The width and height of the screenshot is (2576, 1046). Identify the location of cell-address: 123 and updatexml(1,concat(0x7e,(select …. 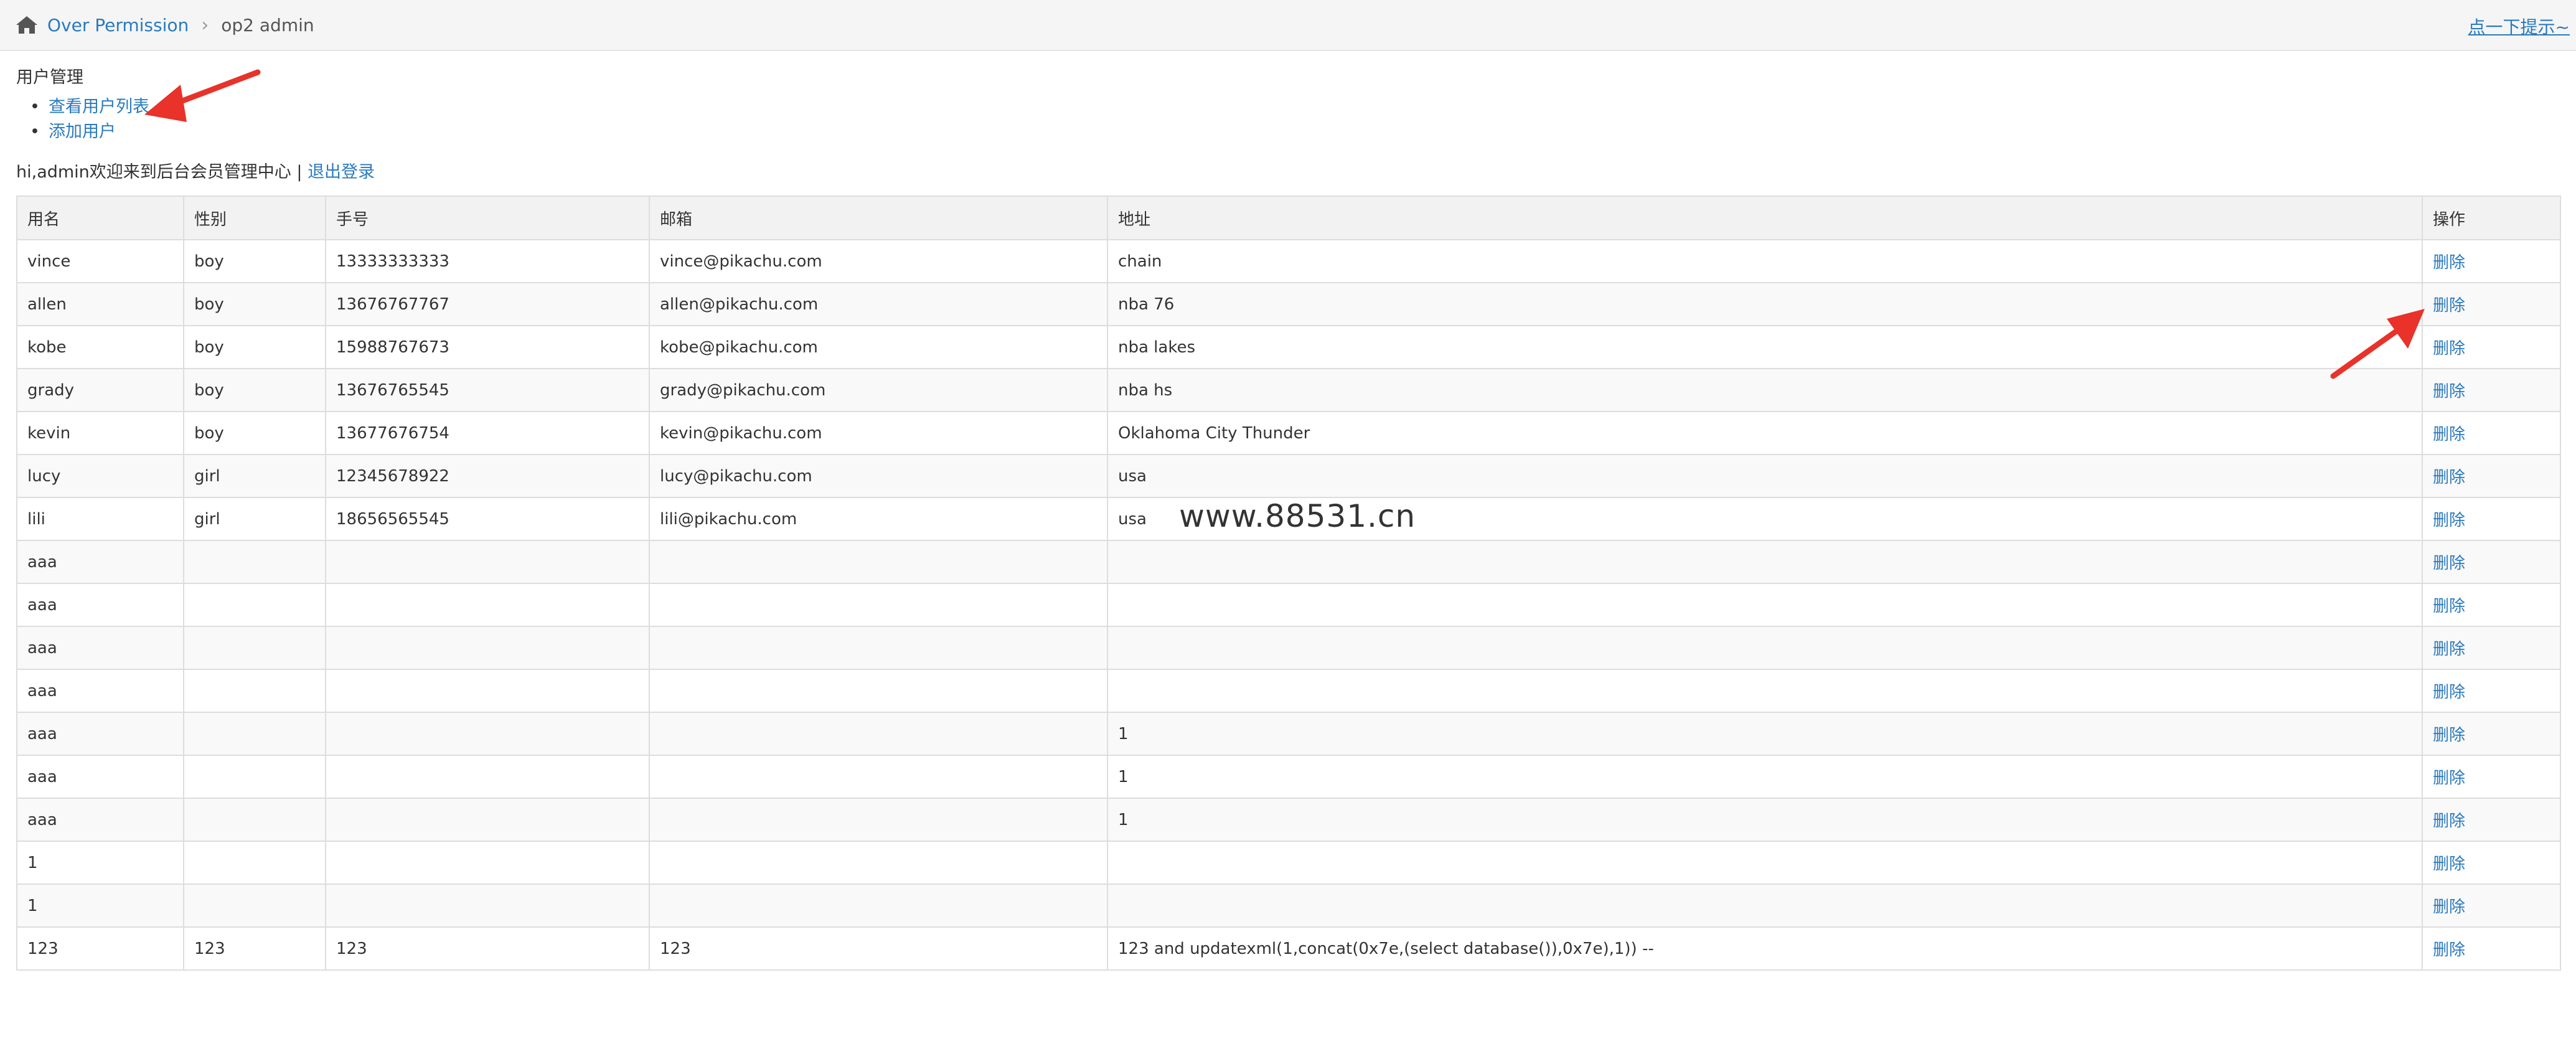
(1765, 948).